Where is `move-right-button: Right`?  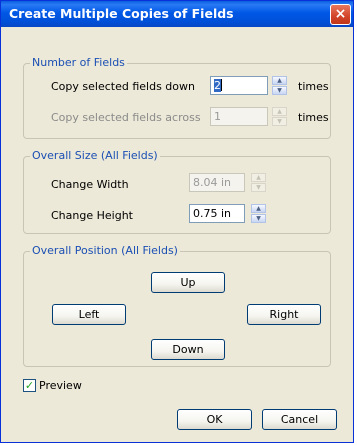
move-right-button: Right is located at coordinates (284, 314).